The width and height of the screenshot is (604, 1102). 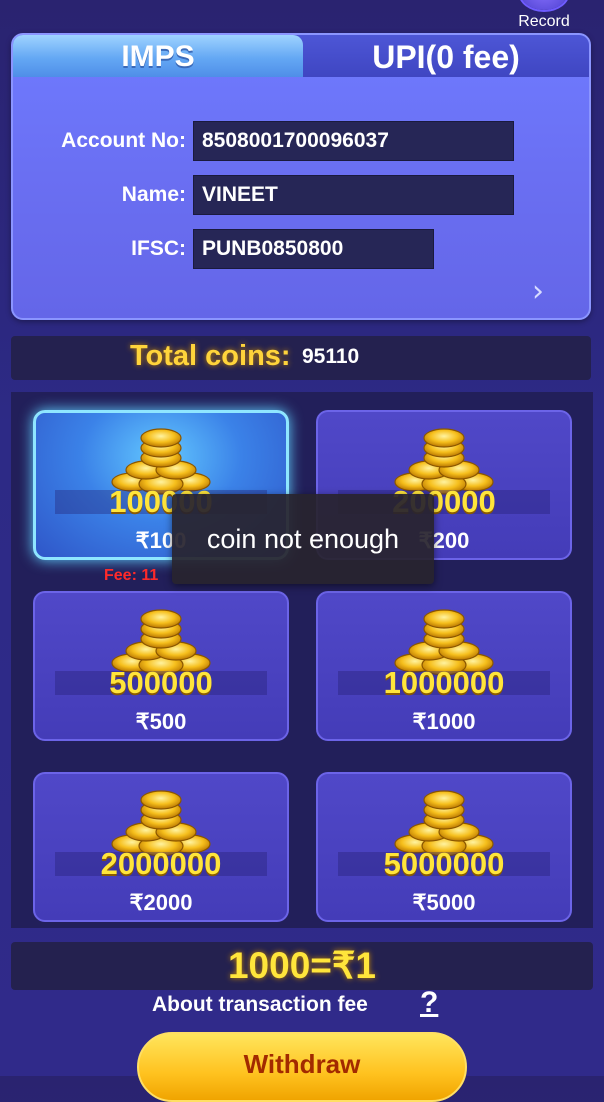 I want to click on fee-text: Fee: 11, so click(x=131, y=575).